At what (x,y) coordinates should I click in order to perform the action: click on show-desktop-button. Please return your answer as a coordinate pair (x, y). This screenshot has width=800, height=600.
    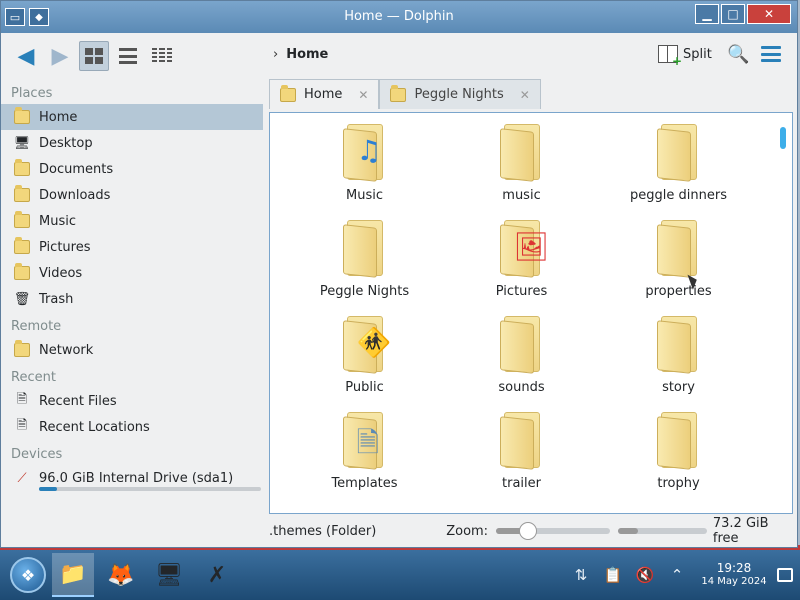
    Looking at the image, I should click on (785, 575).